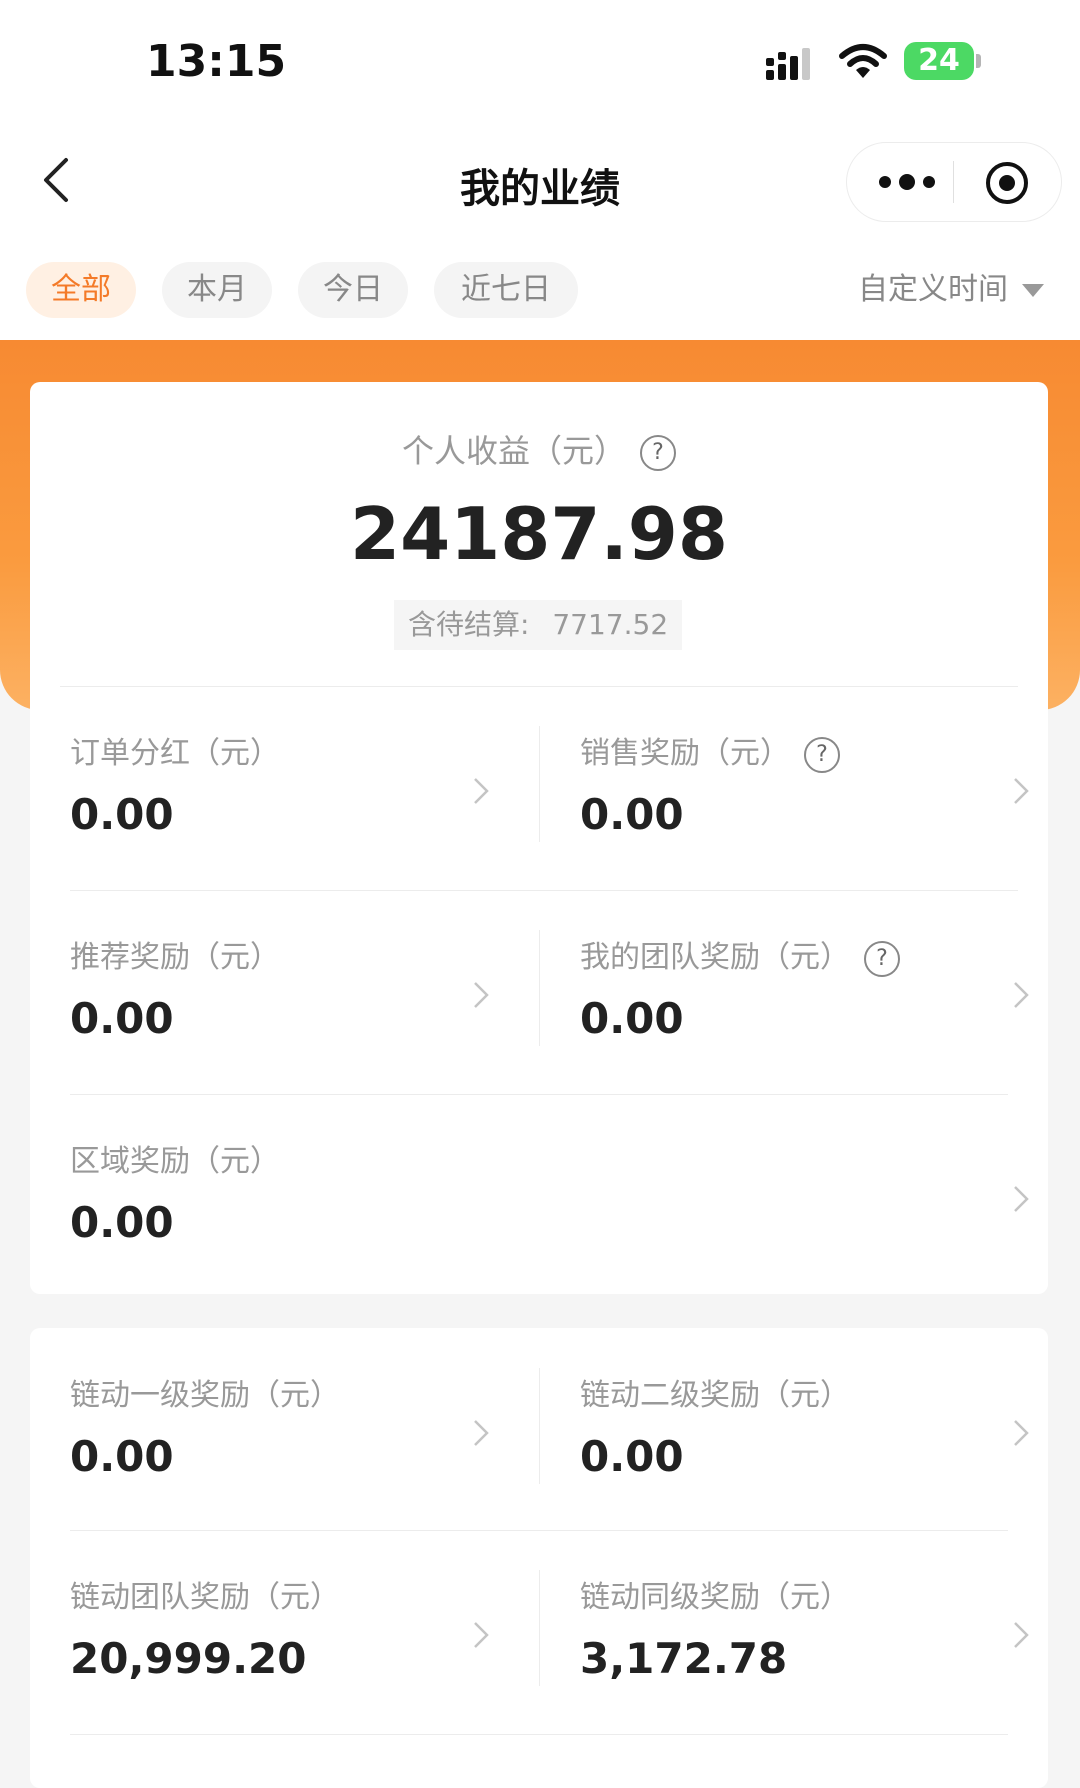 Image resolution: width=1080 pixels, height=1788 pixels. Describe the element at coordinates (353, 290) in the screenshot. I see `filter-tab-today: 今日` at that location.